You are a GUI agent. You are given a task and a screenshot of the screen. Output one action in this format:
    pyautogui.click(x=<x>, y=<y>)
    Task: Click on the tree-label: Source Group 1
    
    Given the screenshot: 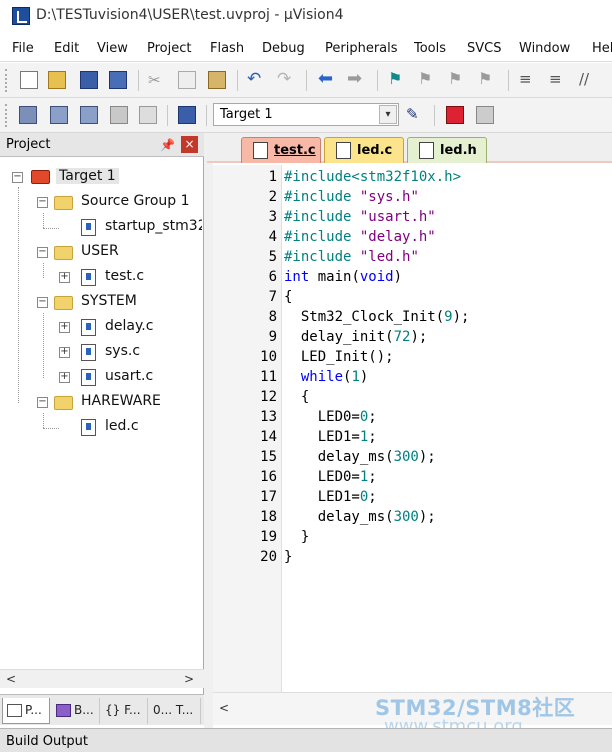 What is the action you would take?
    pyautogui.click(x=135, y=201)
    